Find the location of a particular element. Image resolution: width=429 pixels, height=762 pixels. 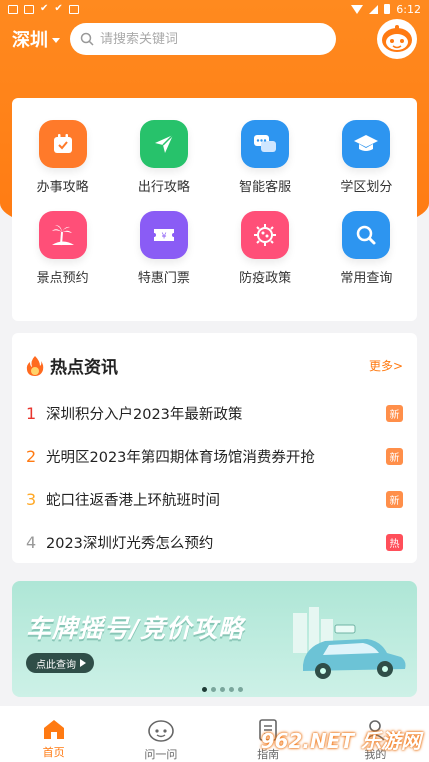

tab-home: 首页 is located at coordinates (54, 740).